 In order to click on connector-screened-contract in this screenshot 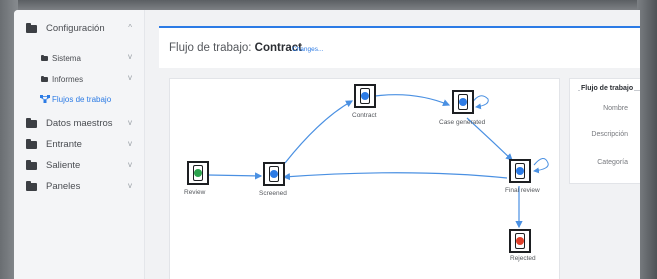, I will do `click(319, 132)`.